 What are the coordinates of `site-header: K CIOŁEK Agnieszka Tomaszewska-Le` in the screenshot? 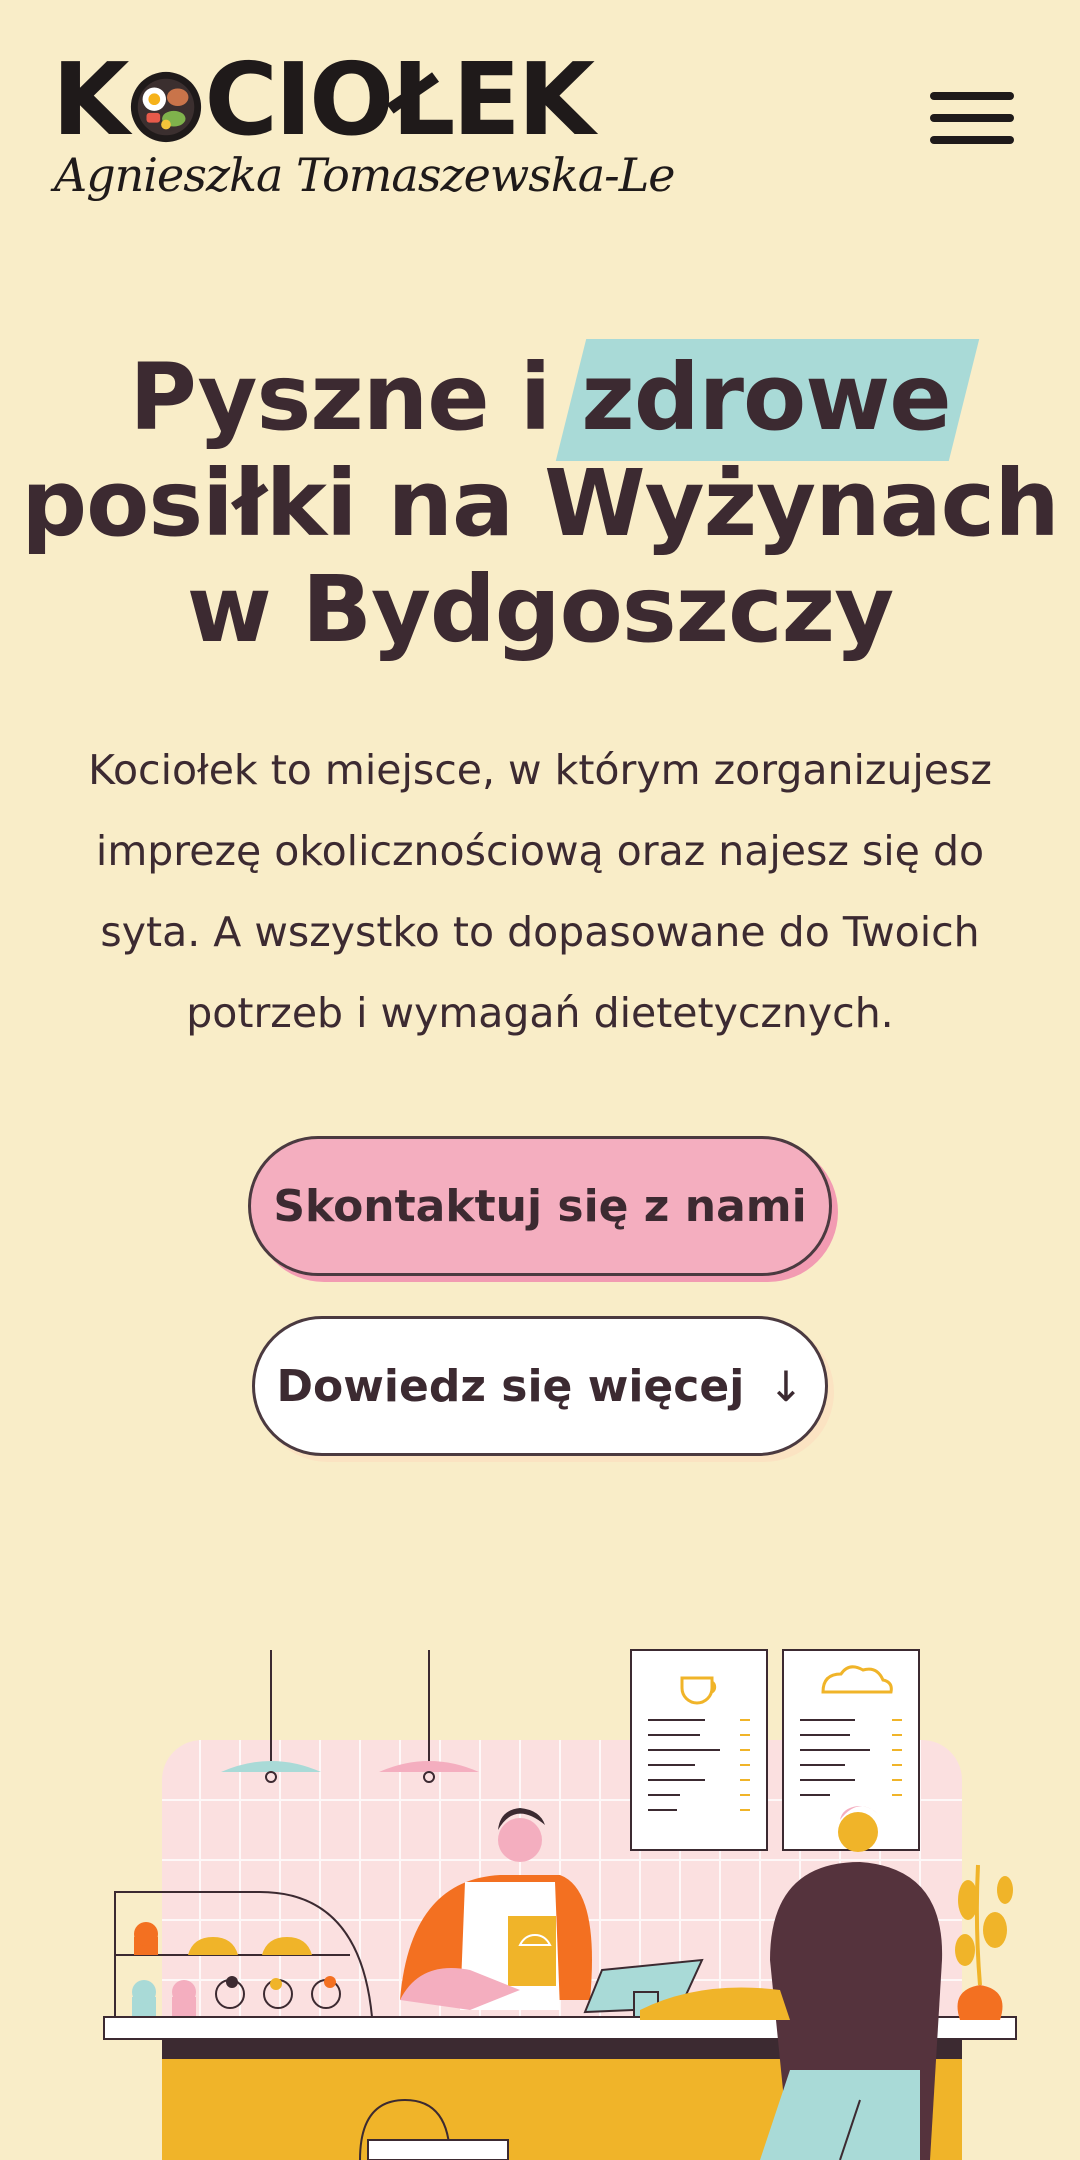 It's located at (540, 115).